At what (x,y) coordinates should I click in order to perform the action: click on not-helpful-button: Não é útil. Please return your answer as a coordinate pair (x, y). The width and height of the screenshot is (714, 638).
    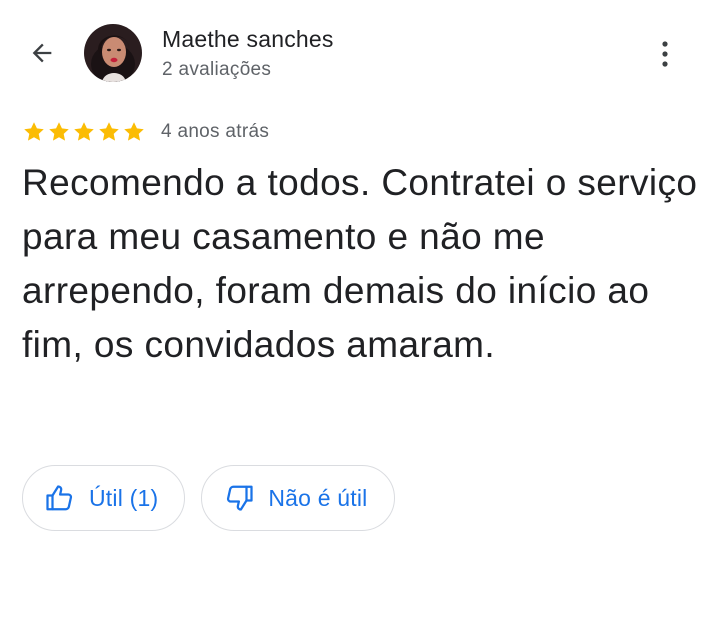
    Looking at the image, I should click on (298, 498).